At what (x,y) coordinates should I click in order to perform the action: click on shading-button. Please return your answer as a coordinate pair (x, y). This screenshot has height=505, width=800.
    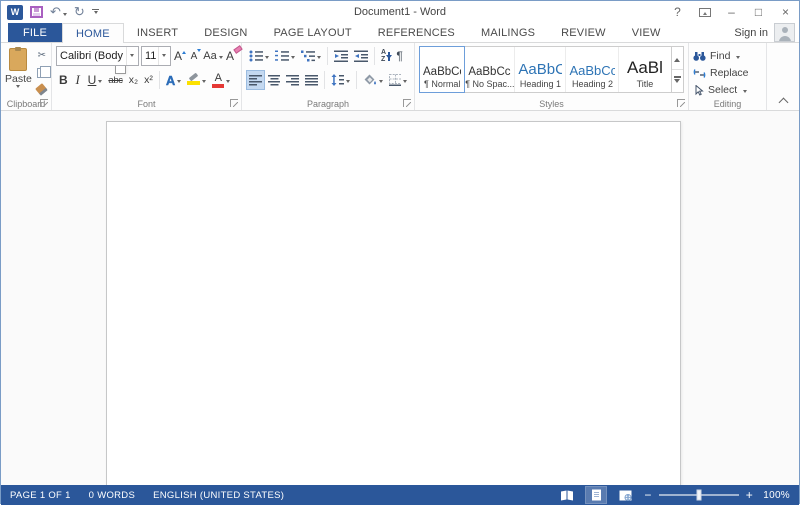
    Looking at the image, I should click on (372, 80).